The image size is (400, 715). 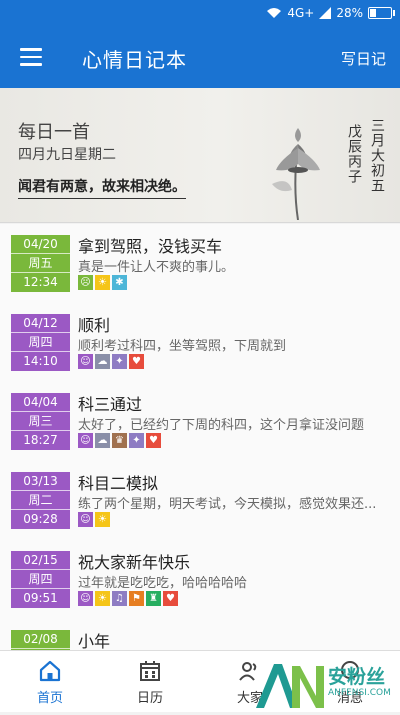 I want to click on entry-preview: 过年就是吃吃吃，哈哈哈哈哈, so click(x=163, y=583).